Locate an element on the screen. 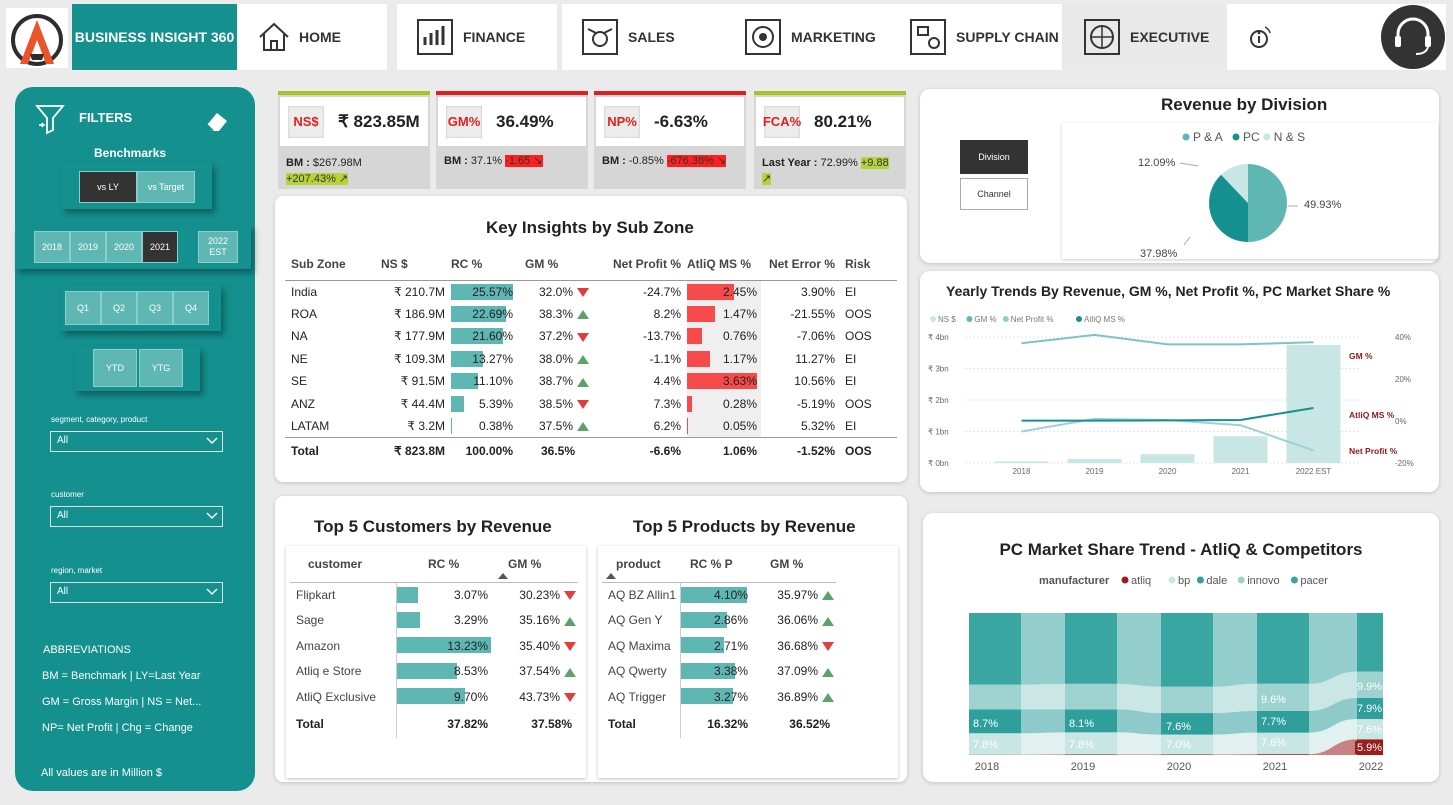  nav-marketing: MARKETING is located at coordinates (809, 37).